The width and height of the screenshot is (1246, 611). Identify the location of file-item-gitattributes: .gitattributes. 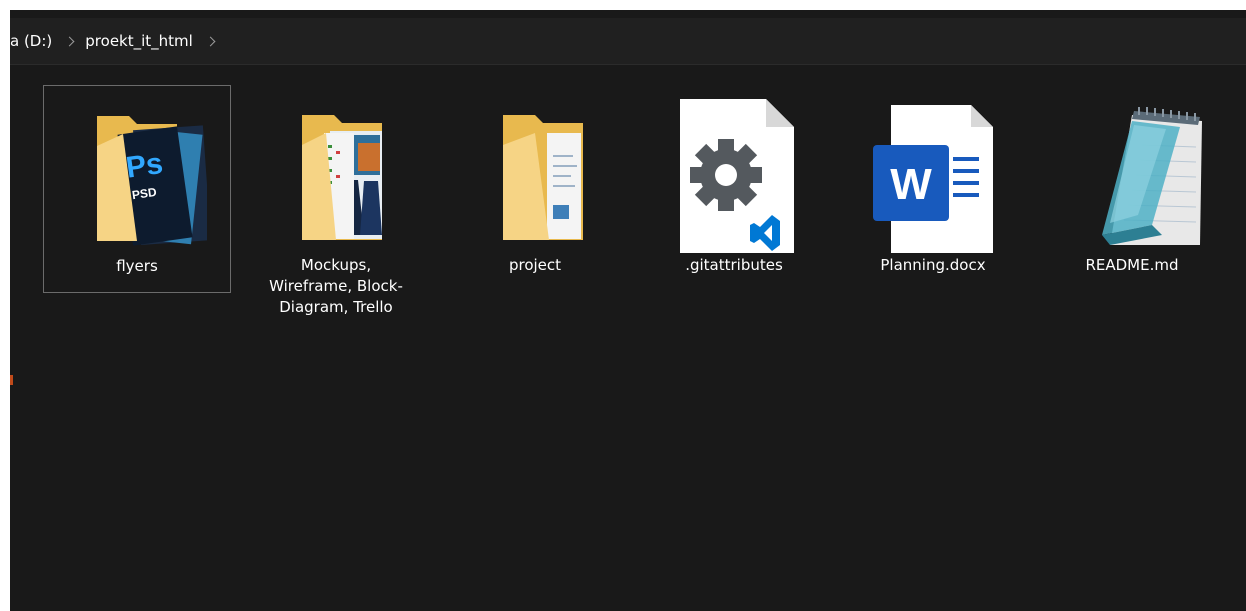
(734, 180).